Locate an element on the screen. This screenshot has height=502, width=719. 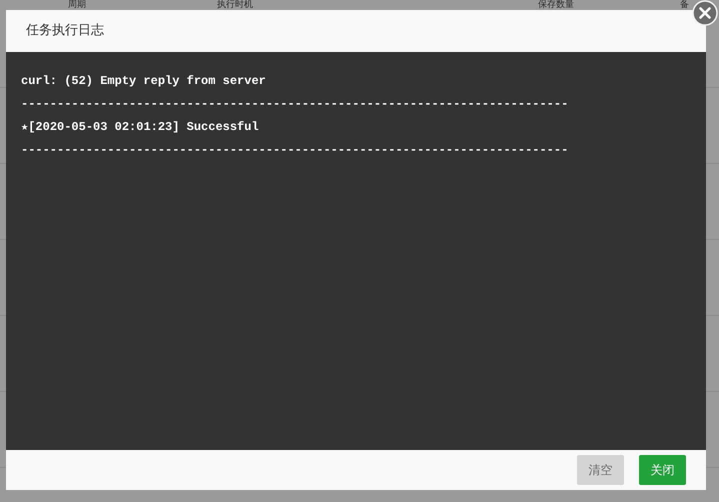
log-line: ★[2020-05-03 02:01:23] Successful is located at coordinates (140, 127).